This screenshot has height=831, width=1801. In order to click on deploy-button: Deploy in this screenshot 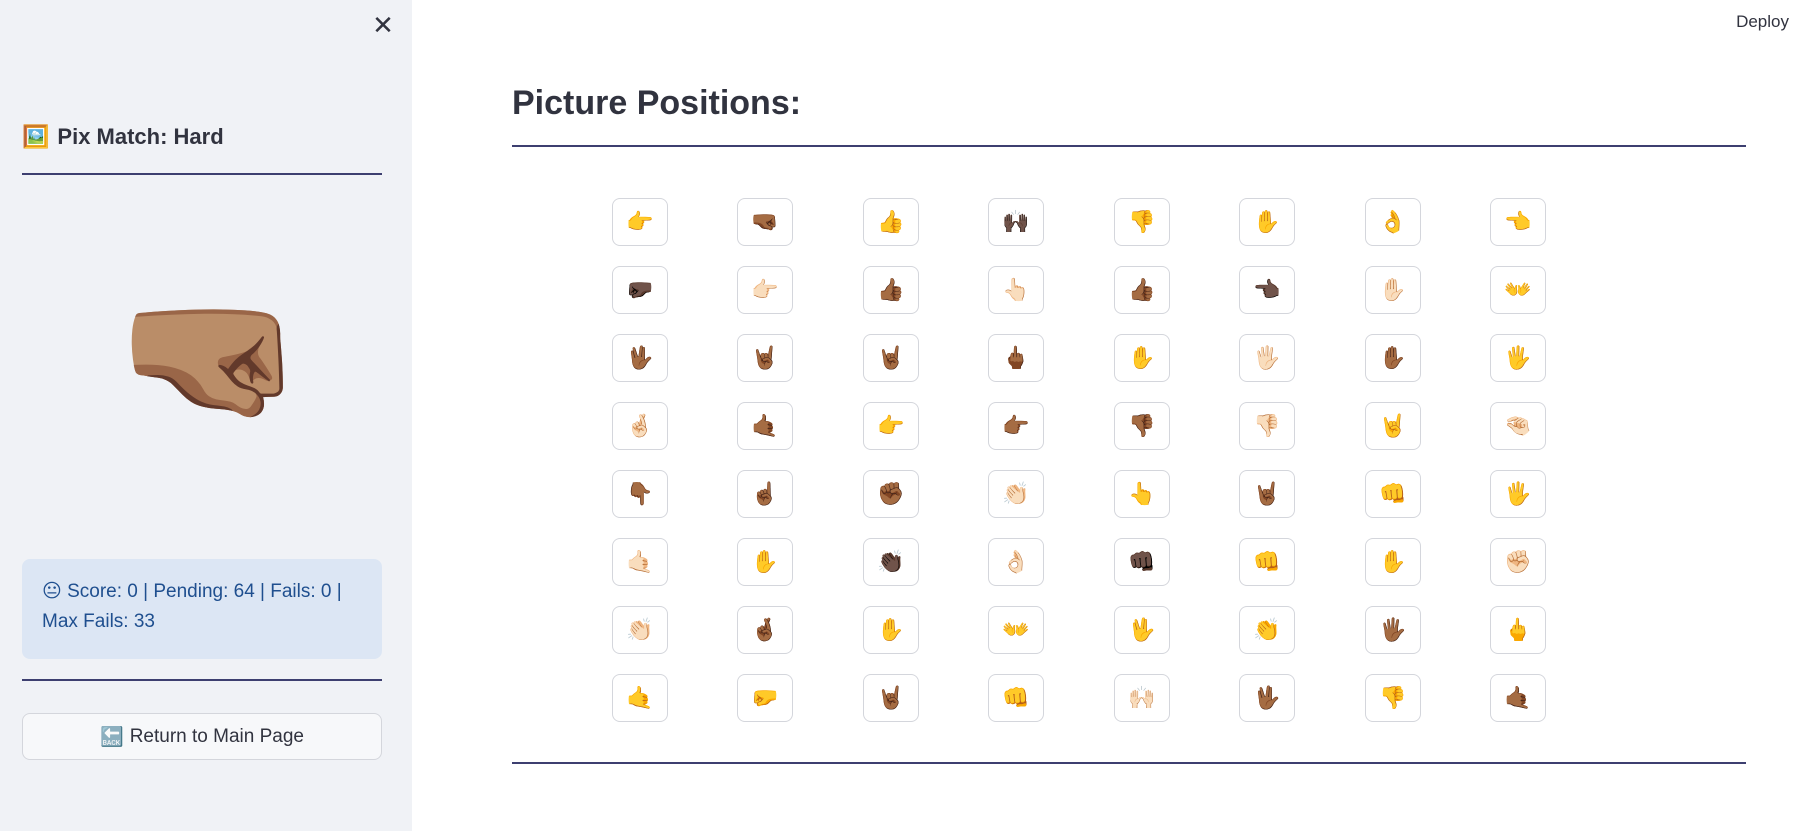, I will do `click(1762, 22)`.